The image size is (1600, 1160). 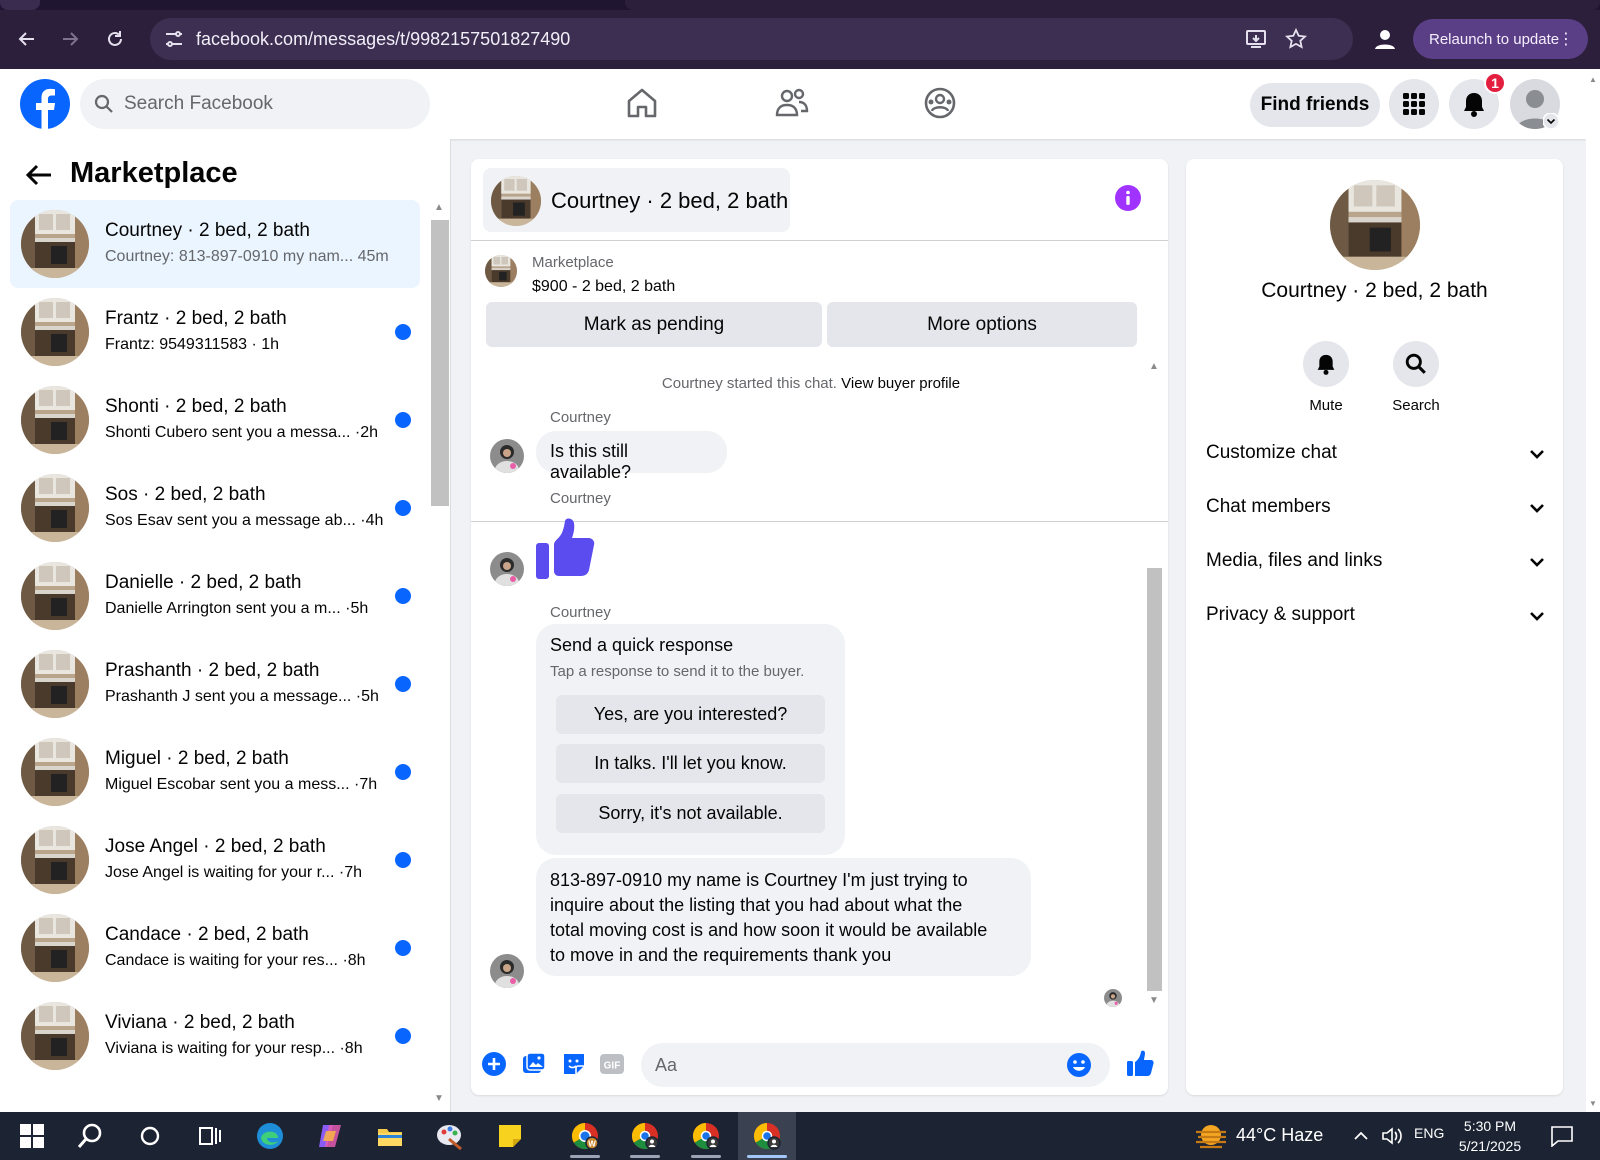 What do you see at coordinates (494, 1064) in the screenshot?
I see `plus-circle-icon` at bounding box center [494, 1064].